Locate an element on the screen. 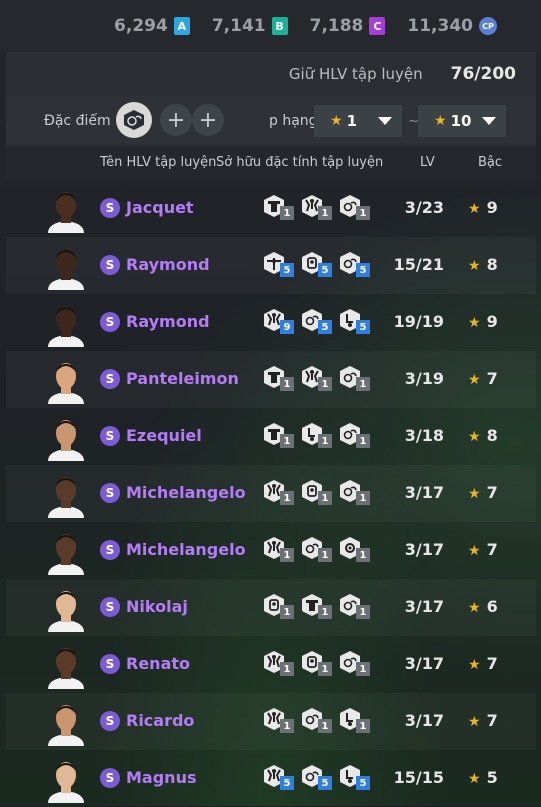 Image resolution: width=541 pixels, height=807 pixels. table-row: S Raymond 9 5 5 19/19 ★ 9 is located at coordinates (271, 322).